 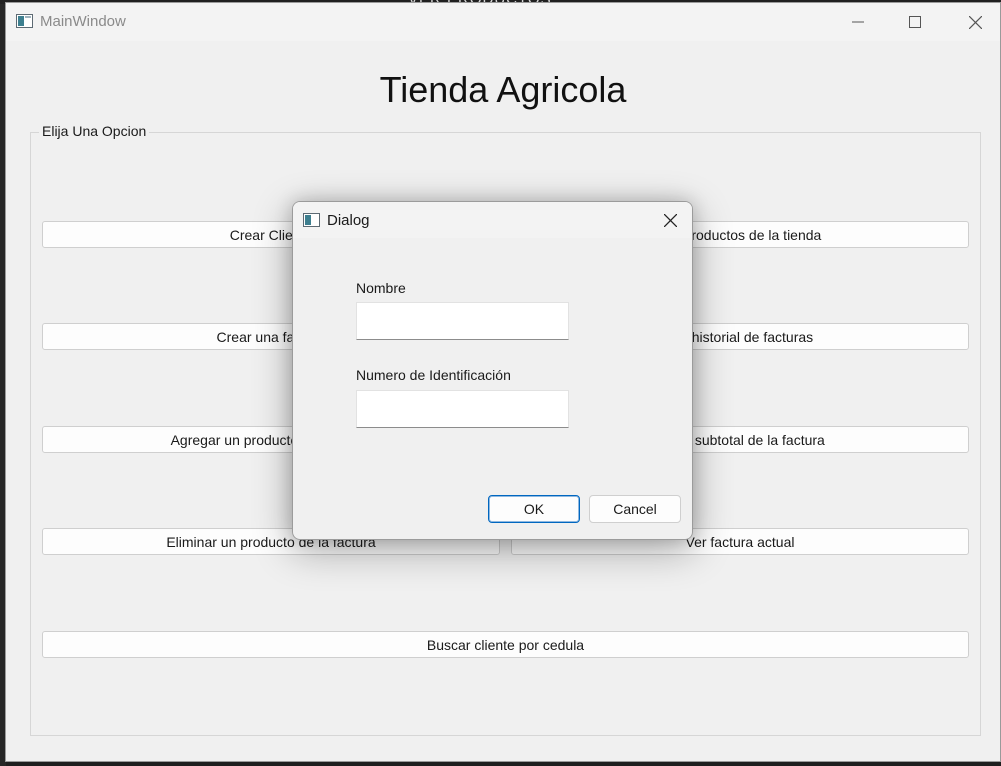 What do you see at coordinates (492, 220) in the screenshot?
I see `dialog-titlebar: Dialog` at bounding box center [492, 220].